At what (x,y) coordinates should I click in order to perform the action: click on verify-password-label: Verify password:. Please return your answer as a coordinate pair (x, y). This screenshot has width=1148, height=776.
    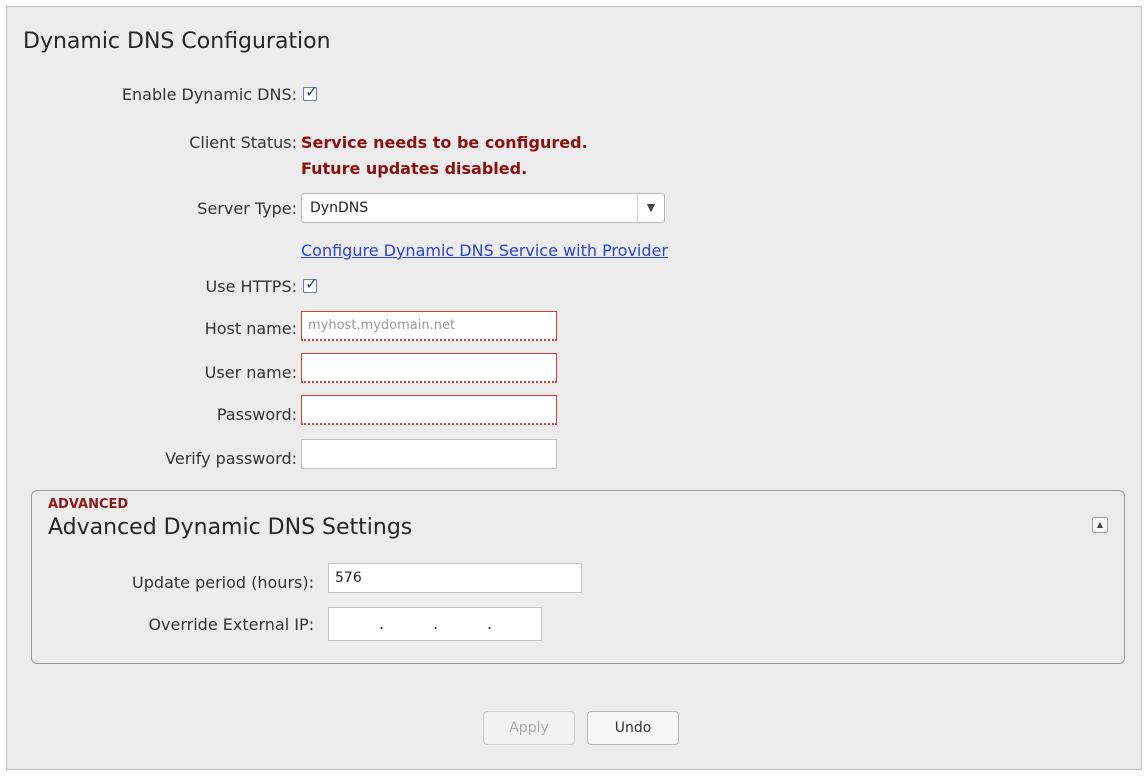
    Looking at the image, I should click on (231, 458).